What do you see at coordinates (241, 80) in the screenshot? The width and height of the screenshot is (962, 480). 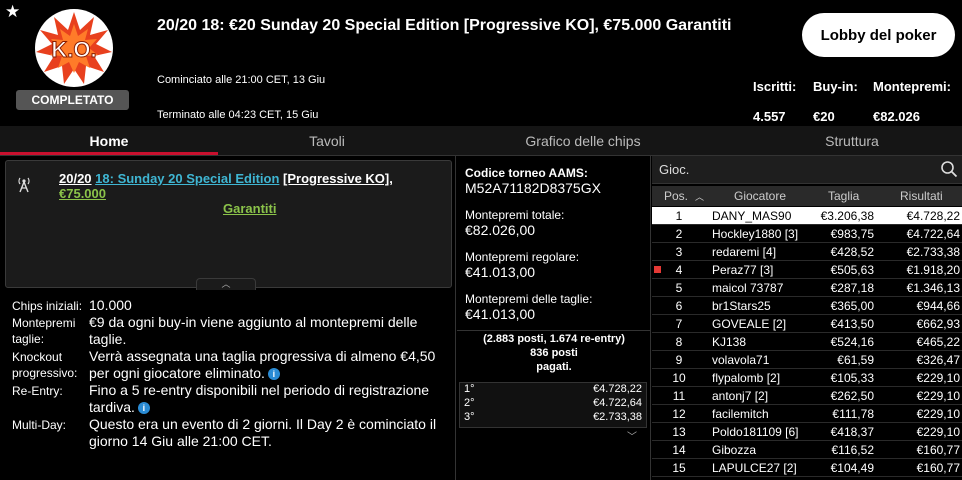 I see `start-time: Cominciato alle 21:00 CET, 13 Giu` at bounding box center [241, 80].